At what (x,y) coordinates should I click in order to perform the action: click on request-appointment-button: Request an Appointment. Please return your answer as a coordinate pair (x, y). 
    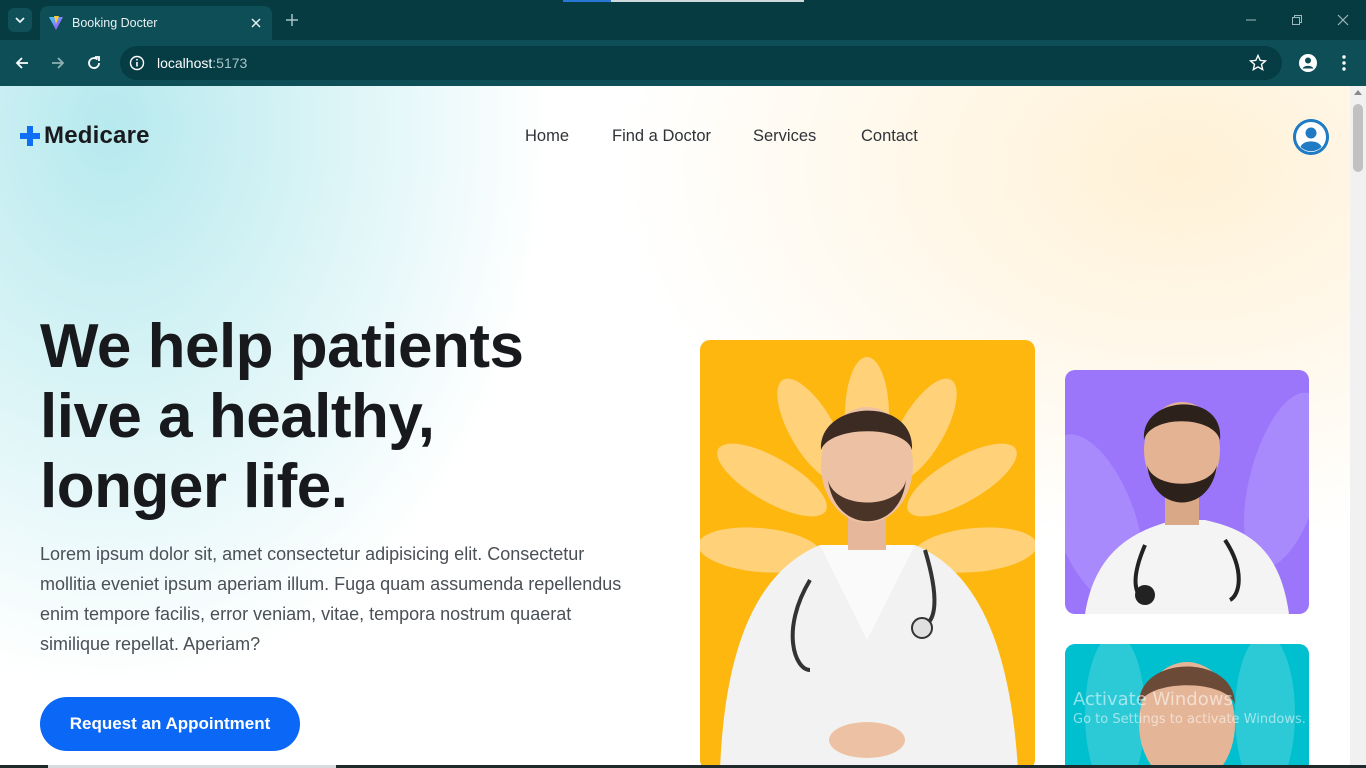
    Looking at the image, I should click on (170, 724).